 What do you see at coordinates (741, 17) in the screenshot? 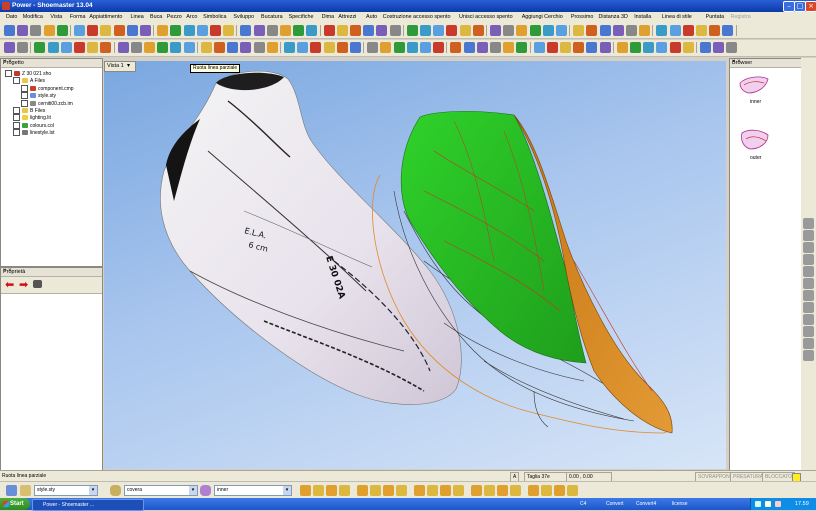
I see `menu-item-registra: Registra` at bounding box center [741, 17].